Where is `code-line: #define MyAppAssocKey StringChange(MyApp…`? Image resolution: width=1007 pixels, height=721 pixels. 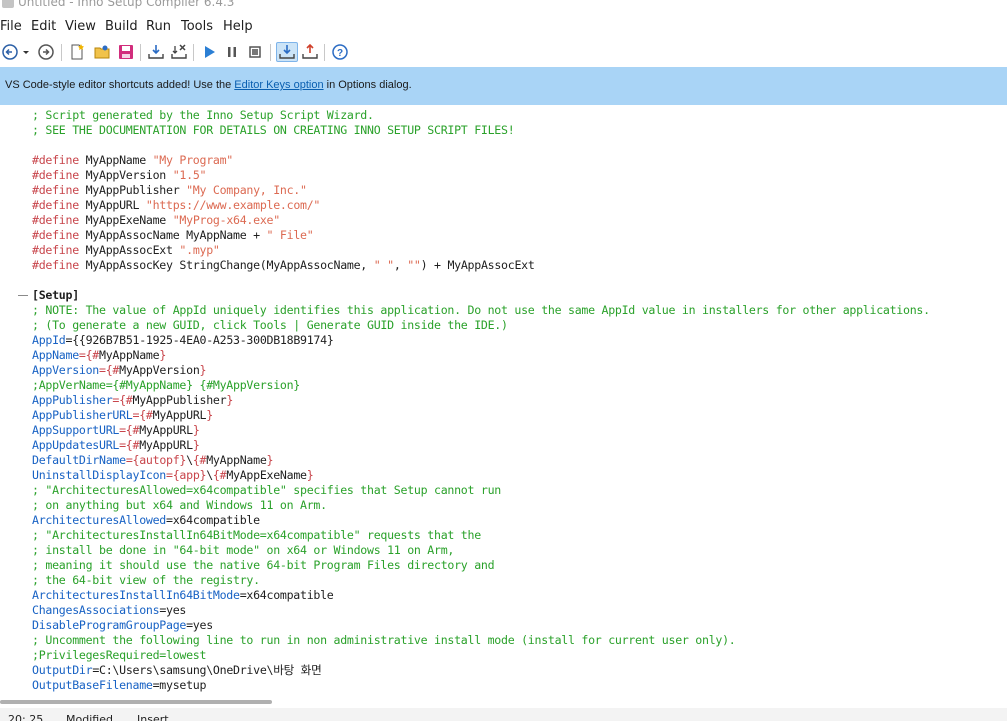
code-line: #define MyAppAssocKey StringChange(MyApp… is located at coordinates (283, 265).